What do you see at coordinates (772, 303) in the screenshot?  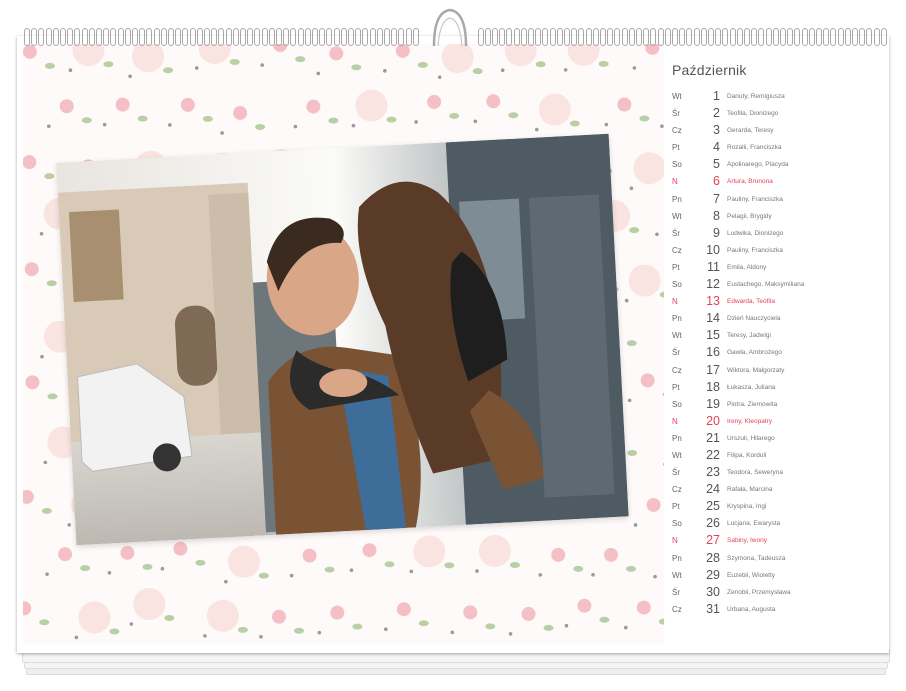 I see `day-row: N 13 Edwarda, Teofila` at bounding box center [772, 303].